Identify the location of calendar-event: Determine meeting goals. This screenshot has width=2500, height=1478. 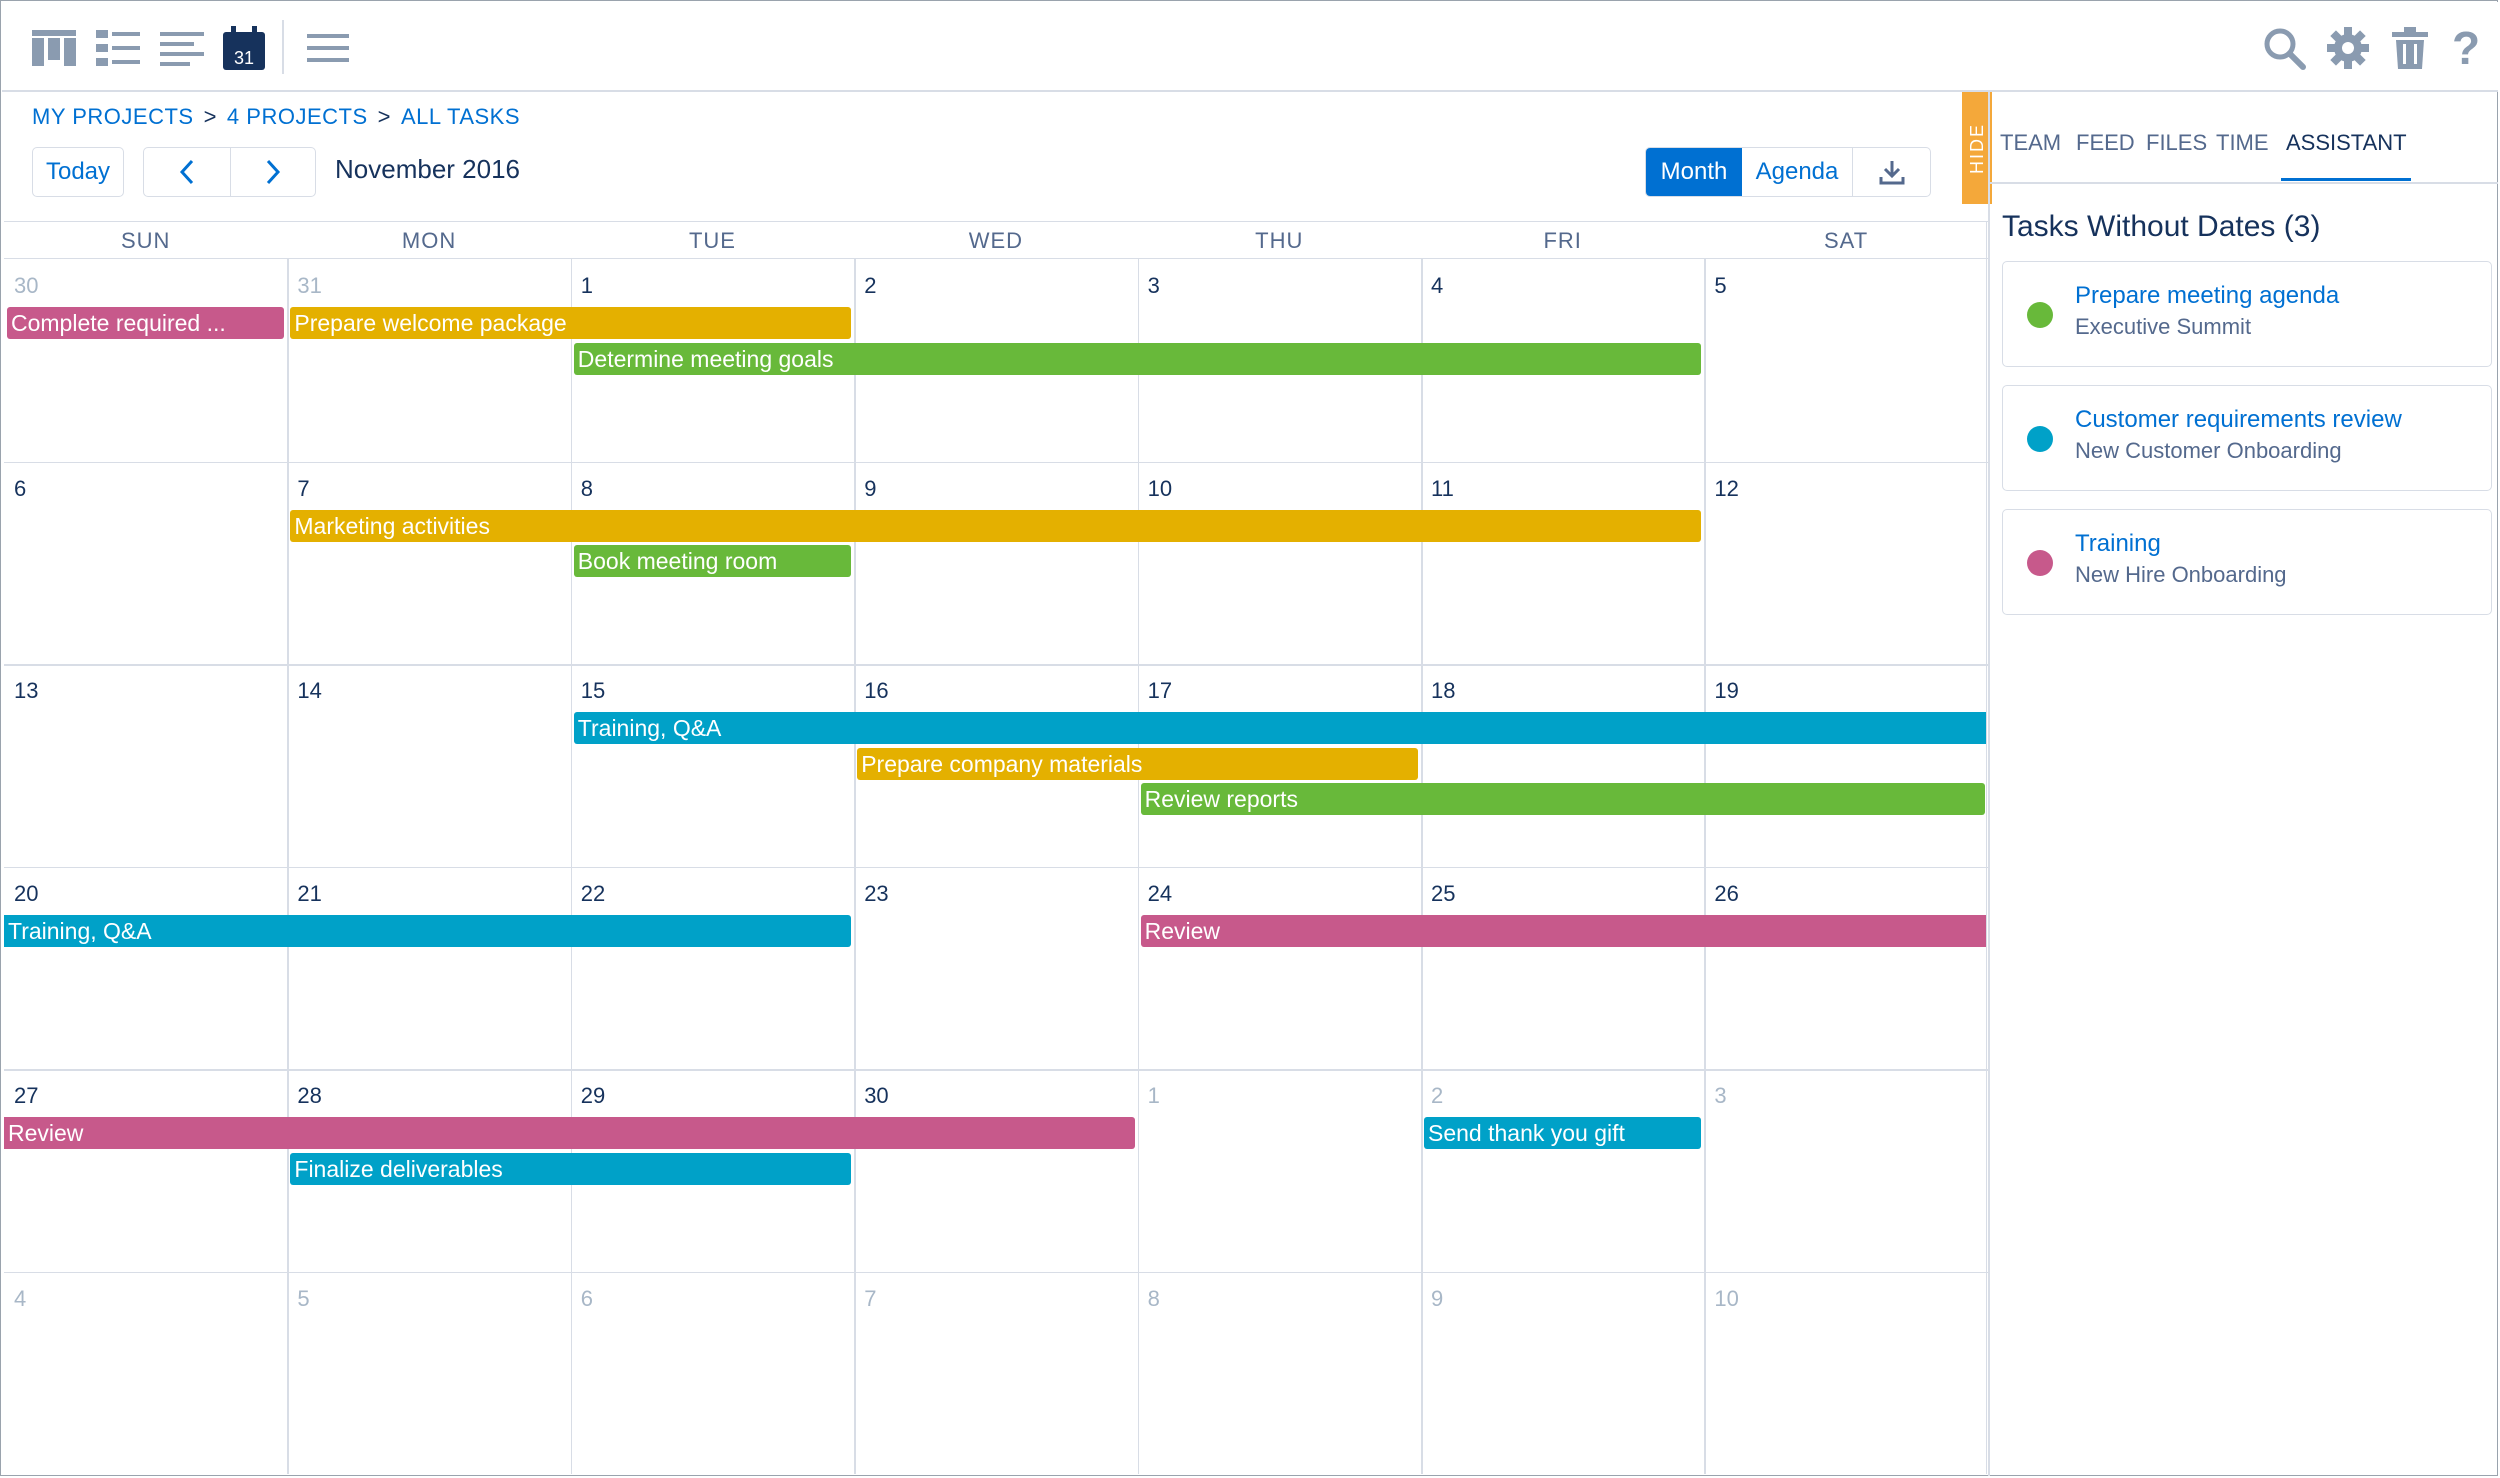
(1137, 358).